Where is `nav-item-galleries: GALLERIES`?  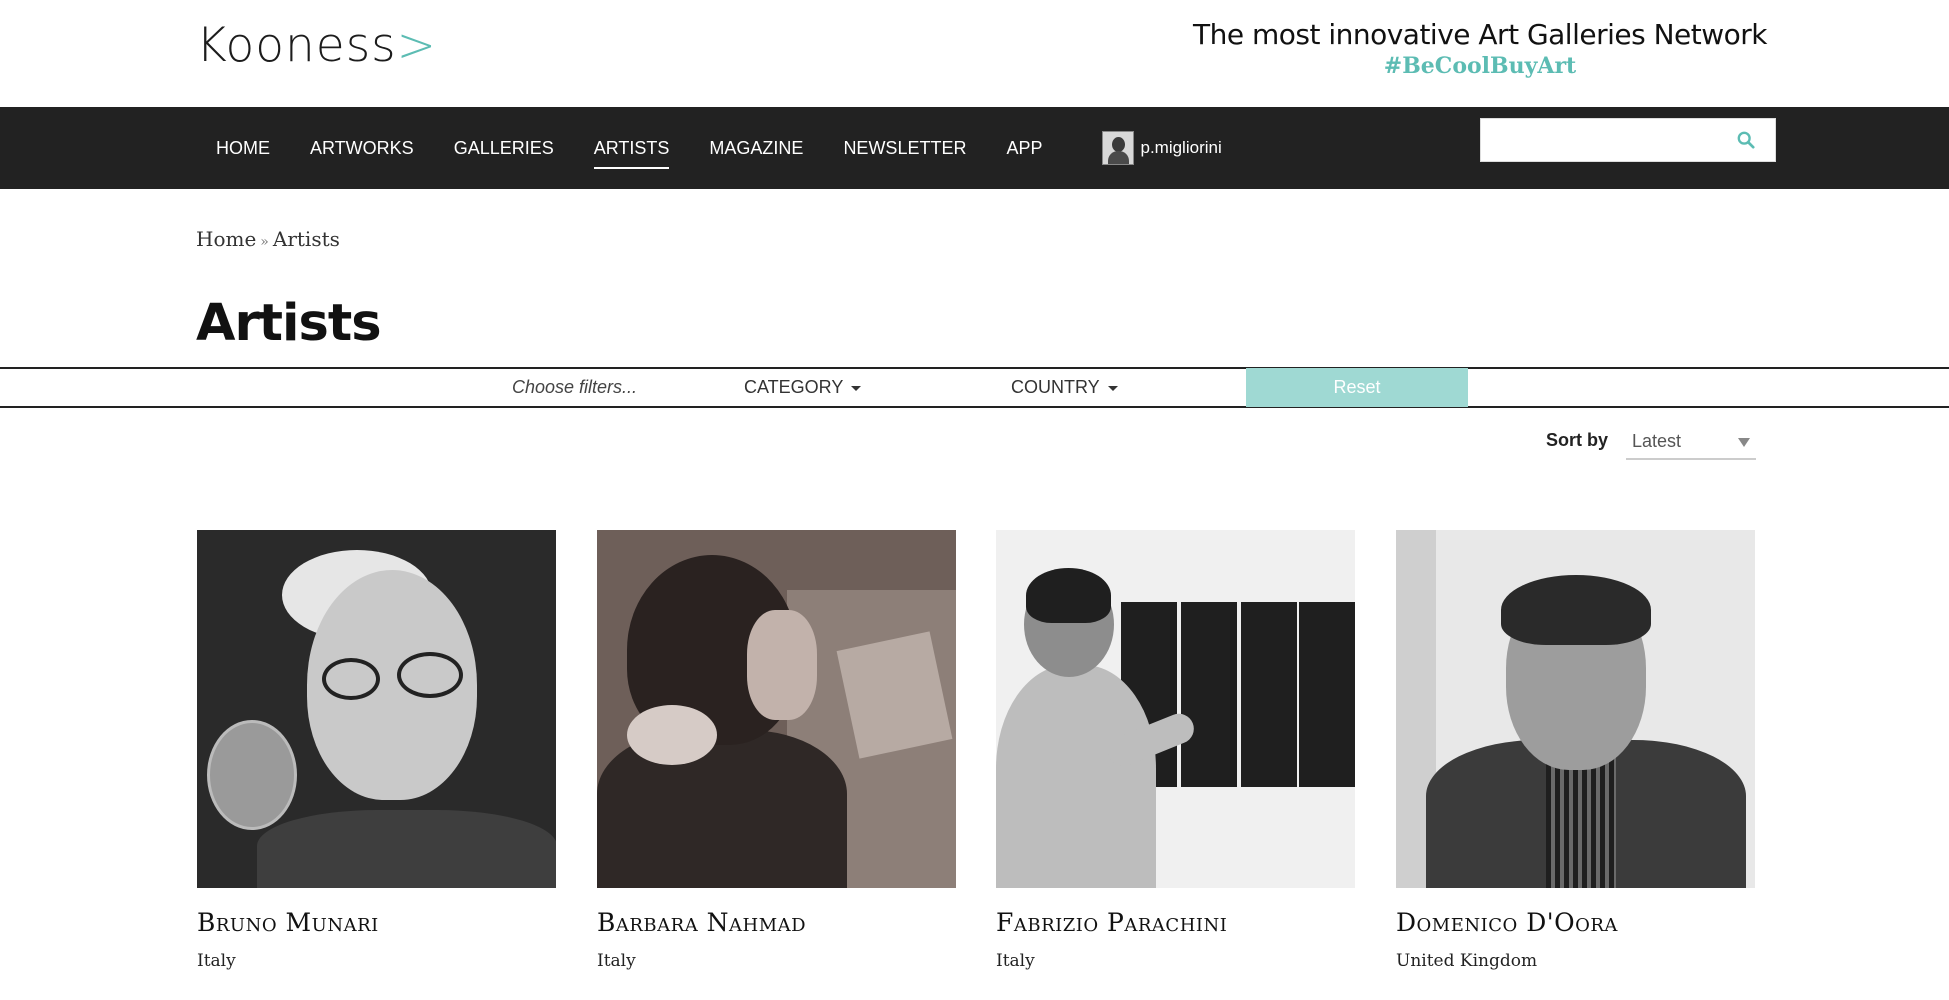 nav-item-galleries: GALLERIES is located at coordinates (504, 148).